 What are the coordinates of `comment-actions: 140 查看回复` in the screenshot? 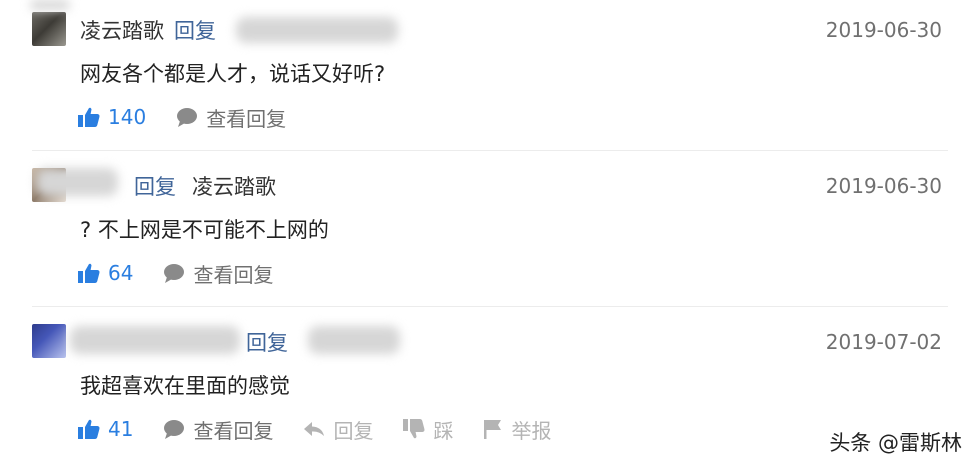 It's located at (197, 117).